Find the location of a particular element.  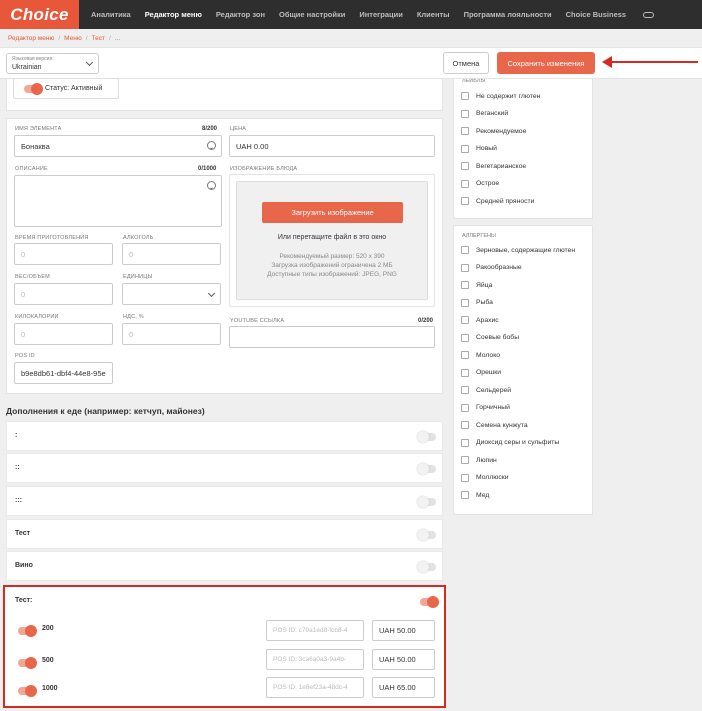

units-select is located at coordinates (171, 294).